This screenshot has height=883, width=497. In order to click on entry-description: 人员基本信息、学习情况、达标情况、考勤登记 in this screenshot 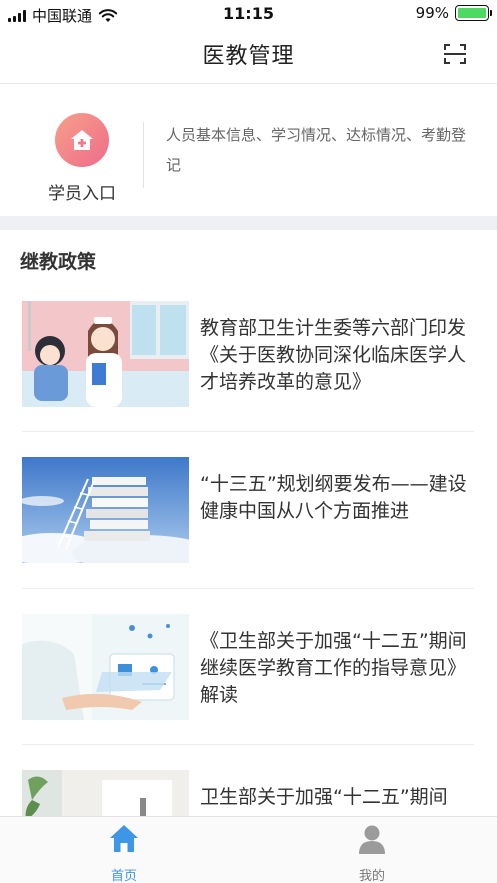, I will do `click(316, 150)`.